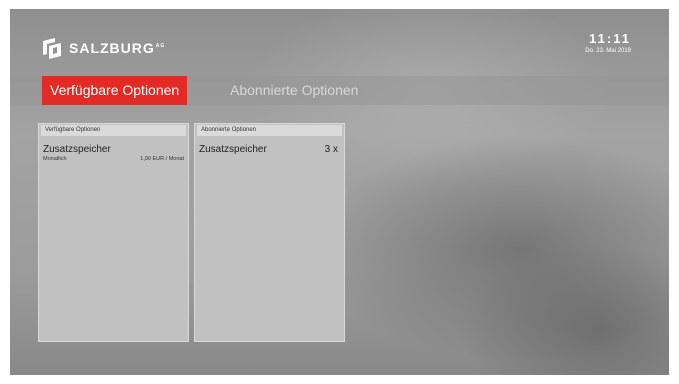 The image size is (679, 384). I want to click on option-price: 1,90 EUR / Monat, so click(162, 159).